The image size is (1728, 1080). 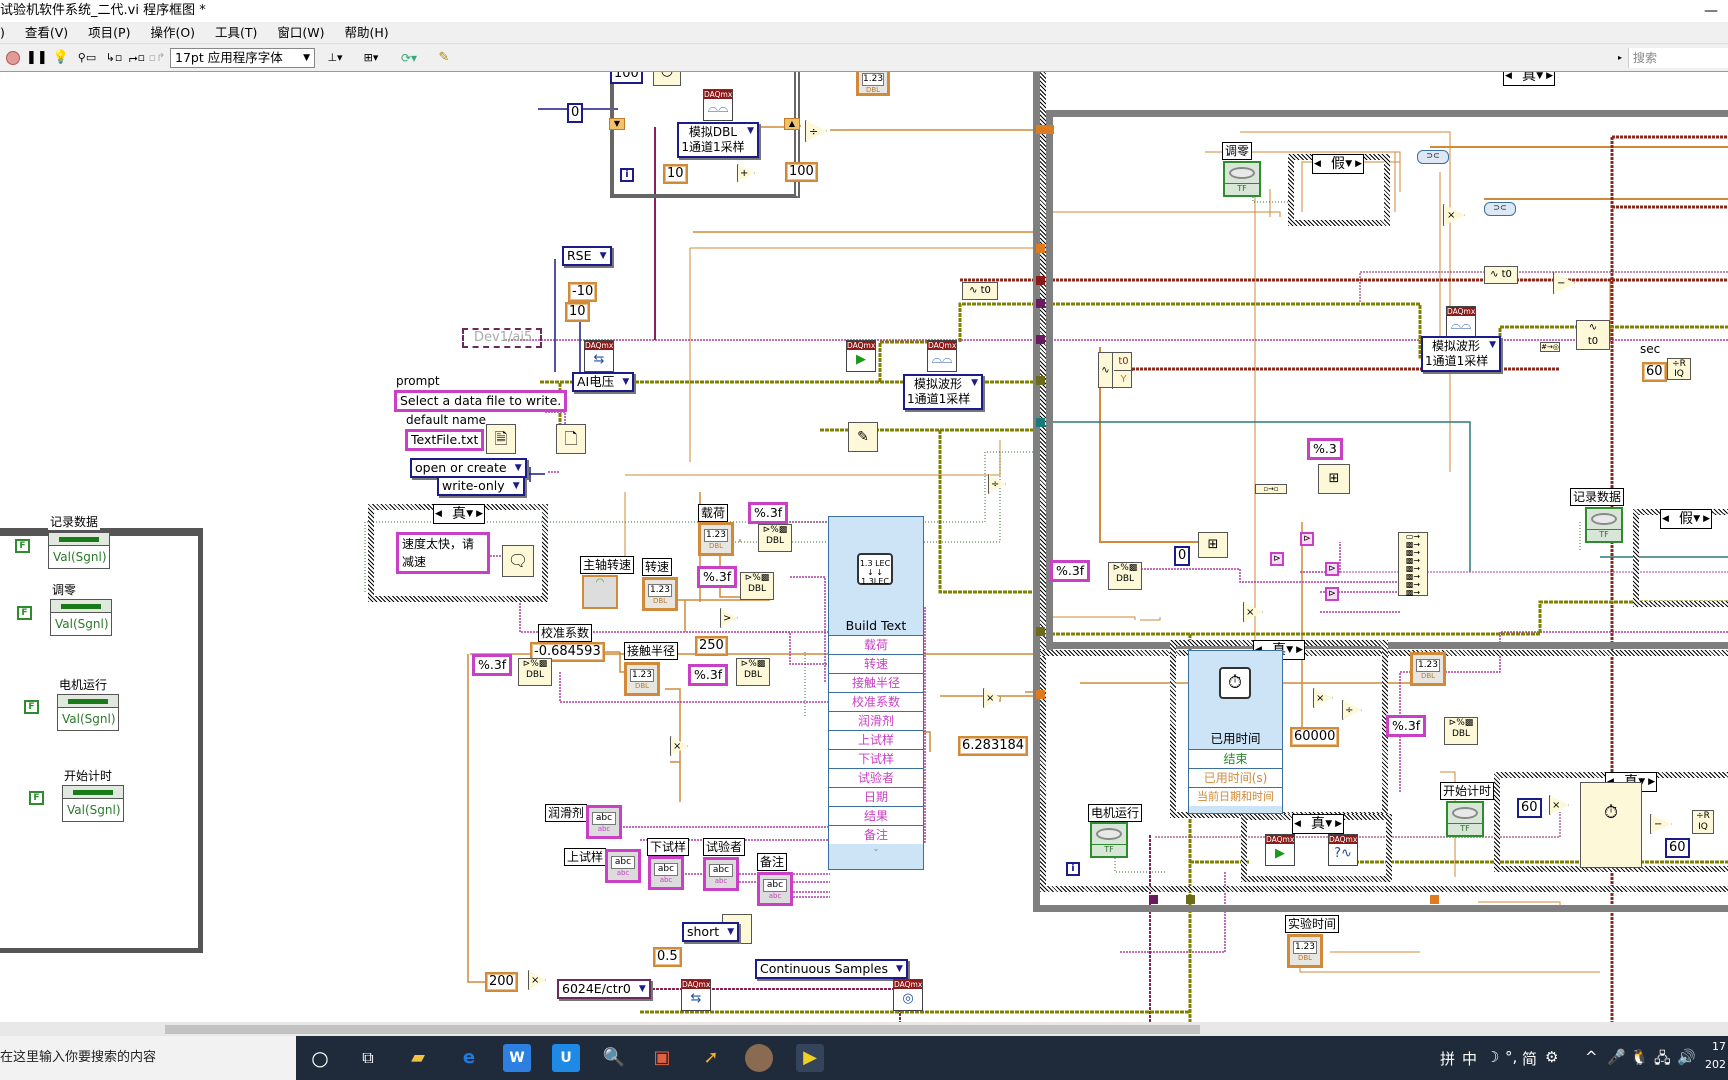 What do you see at coordinates (662, 1058) in the screenshot?
I see `powerpoint-icon: ▣` at bounding box center [662, 1058].